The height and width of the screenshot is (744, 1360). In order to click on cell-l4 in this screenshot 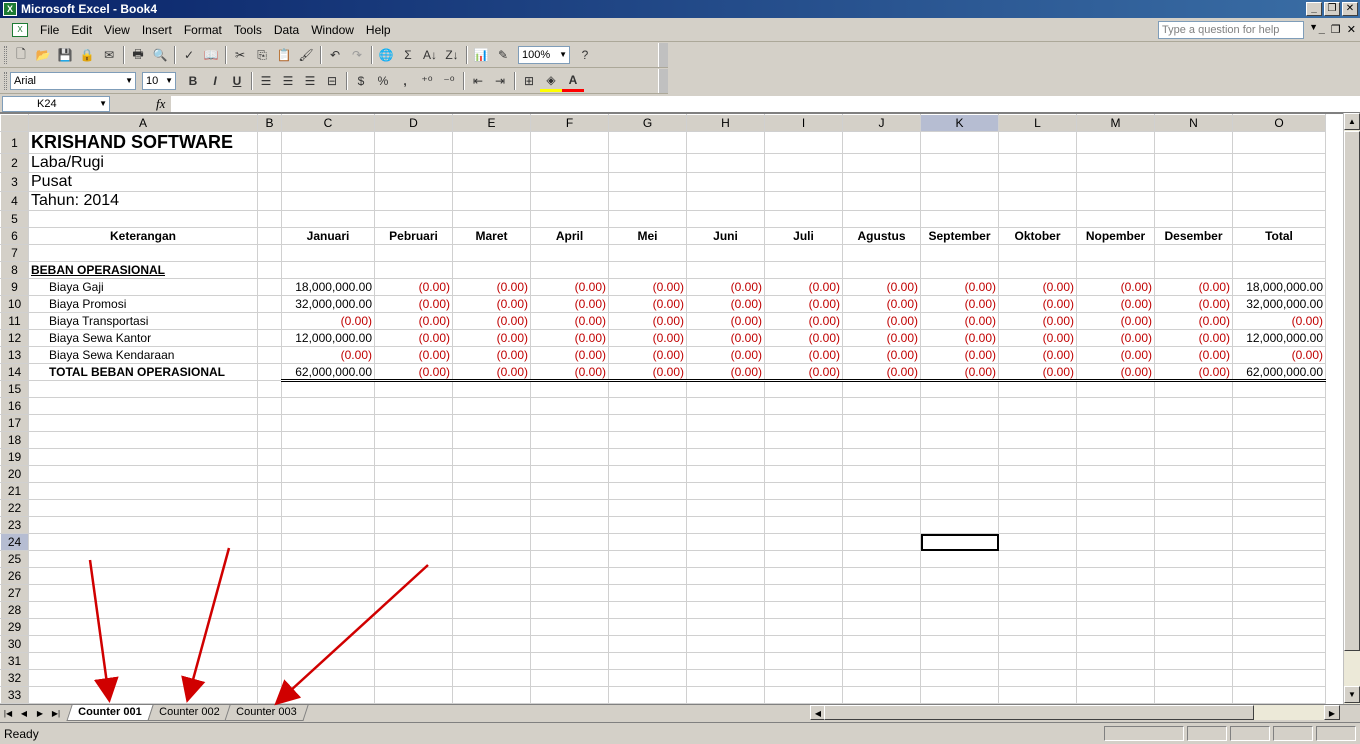, I will do `click(1037, 201)`.